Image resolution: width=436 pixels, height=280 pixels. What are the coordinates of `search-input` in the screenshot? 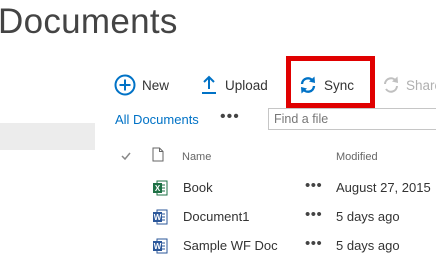 It's located at (352, 119).